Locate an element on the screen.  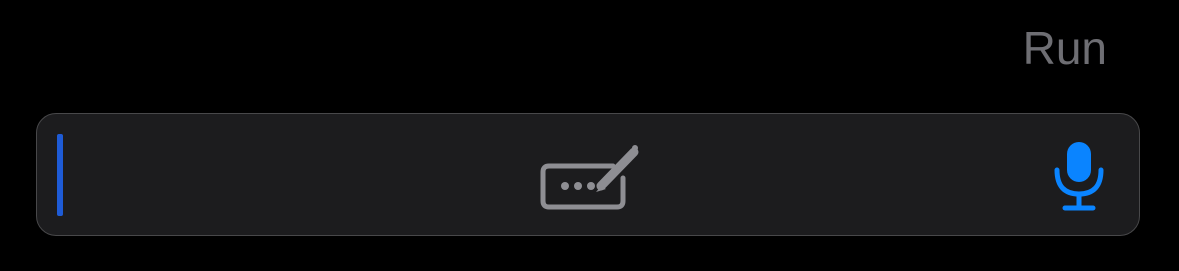
text-cursor is located at coordinates (60, 175).